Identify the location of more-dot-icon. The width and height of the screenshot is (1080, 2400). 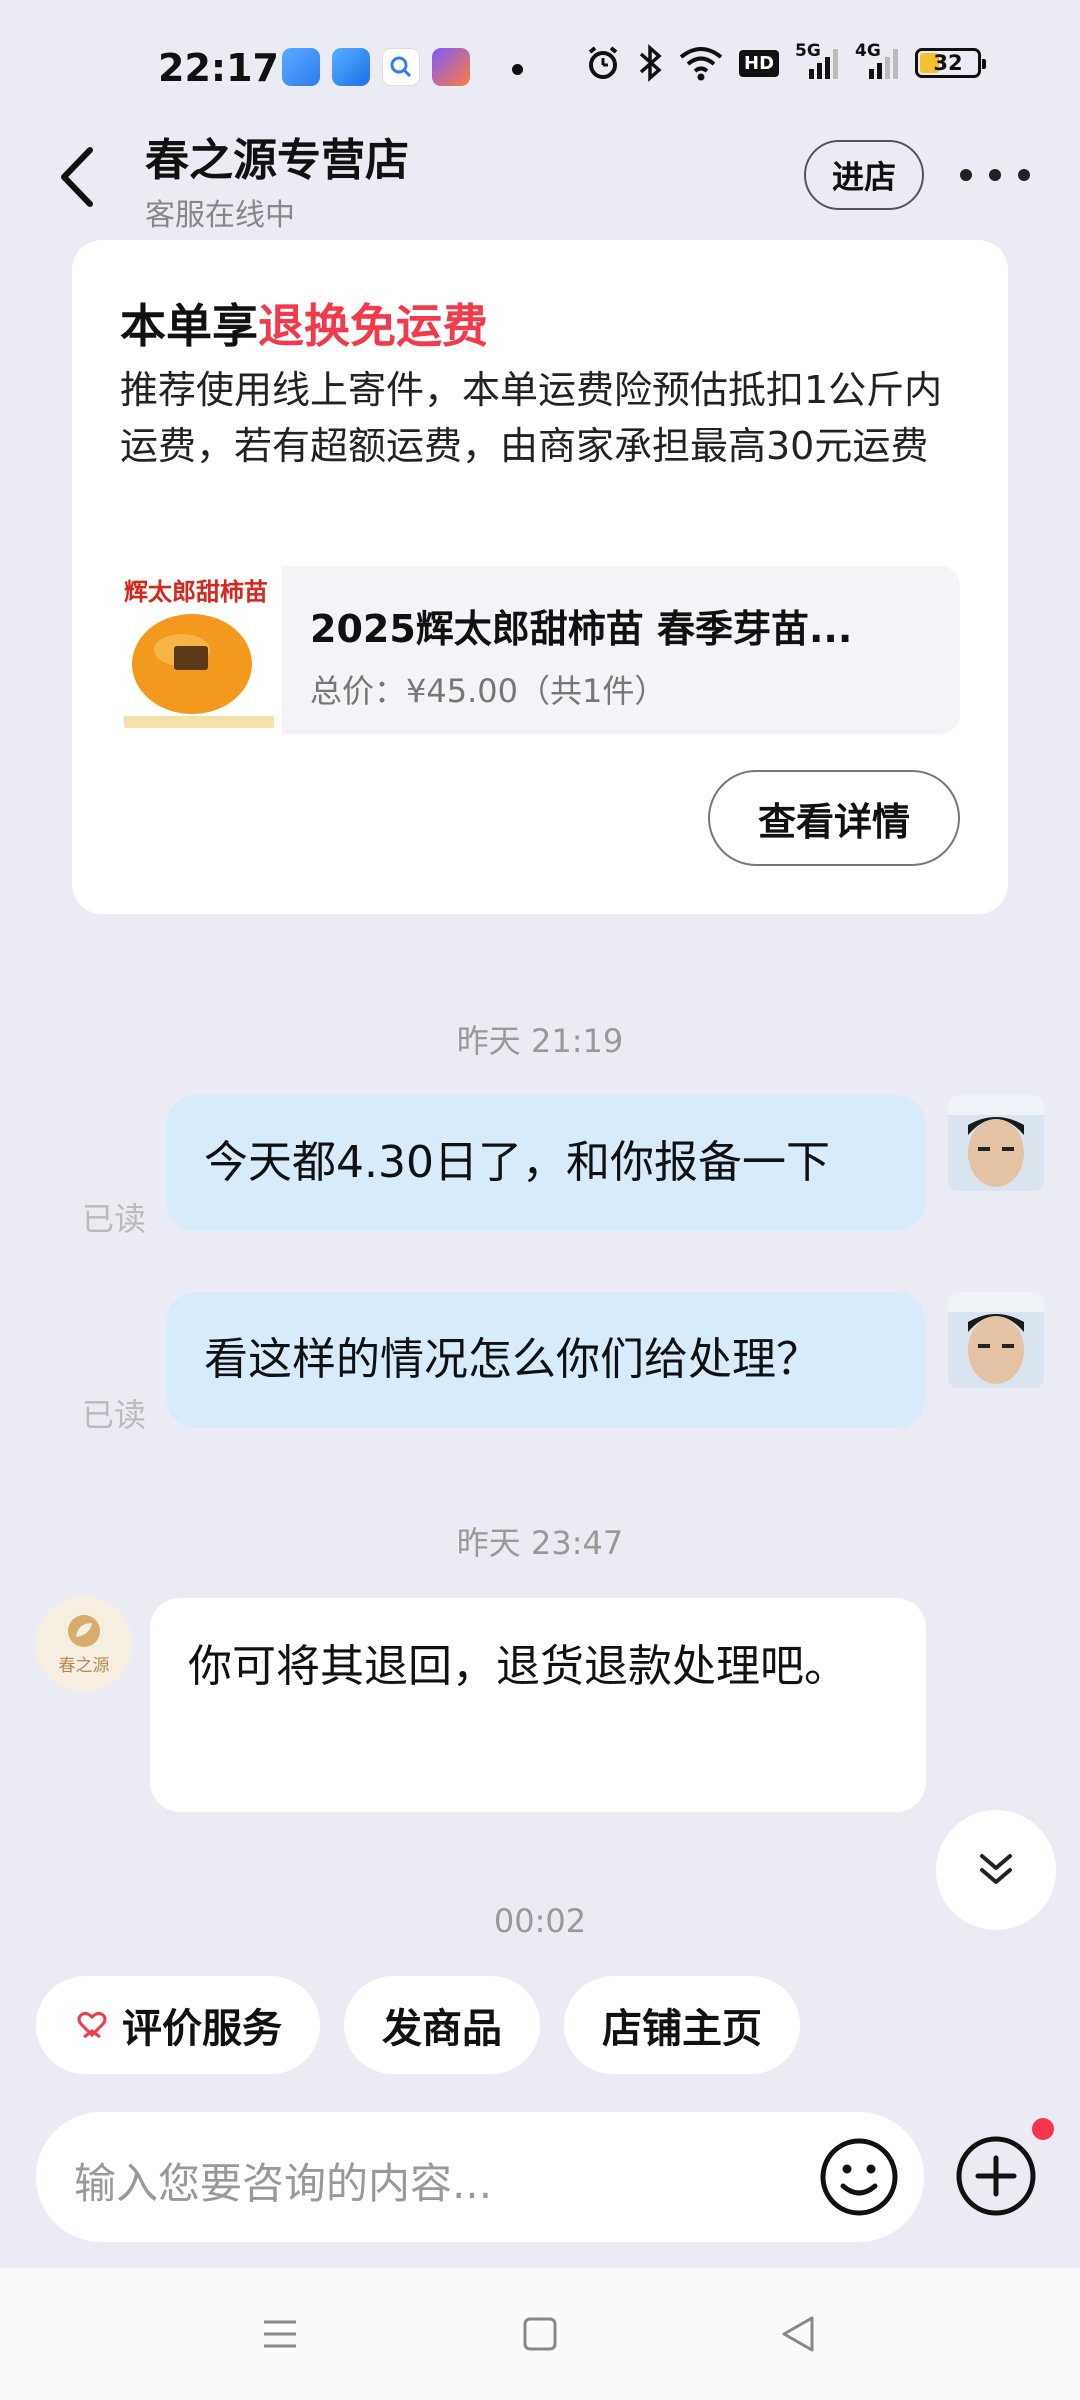
(966, 175).